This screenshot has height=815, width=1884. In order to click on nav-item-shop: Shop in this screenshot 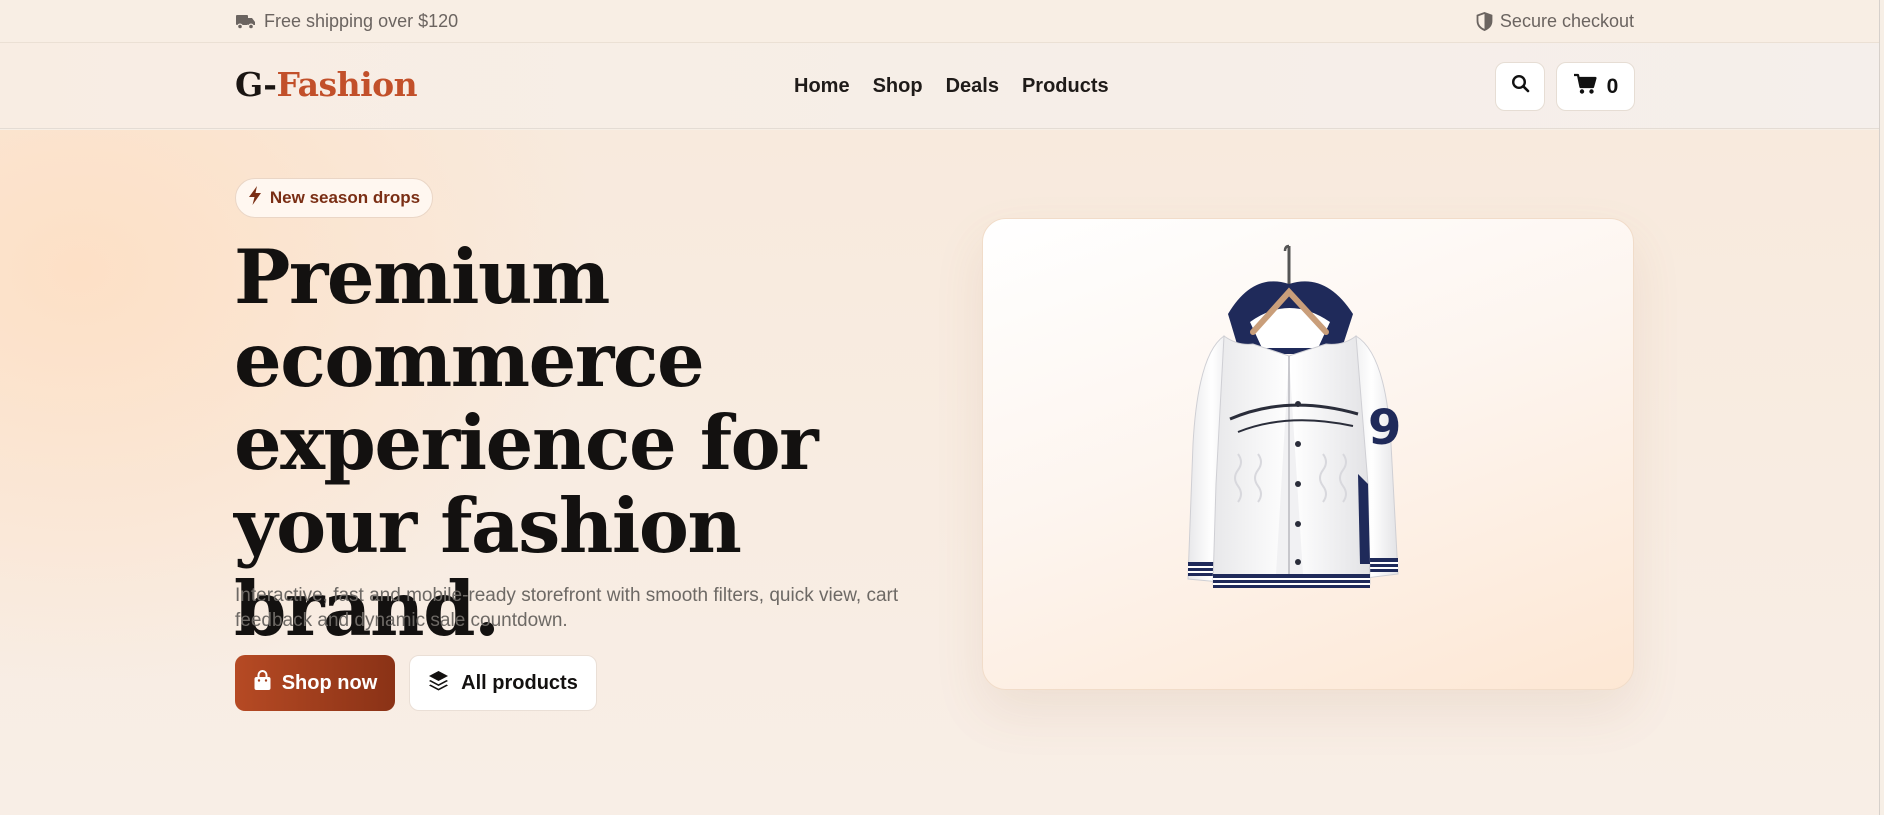, I will do `click(898, 86)`.